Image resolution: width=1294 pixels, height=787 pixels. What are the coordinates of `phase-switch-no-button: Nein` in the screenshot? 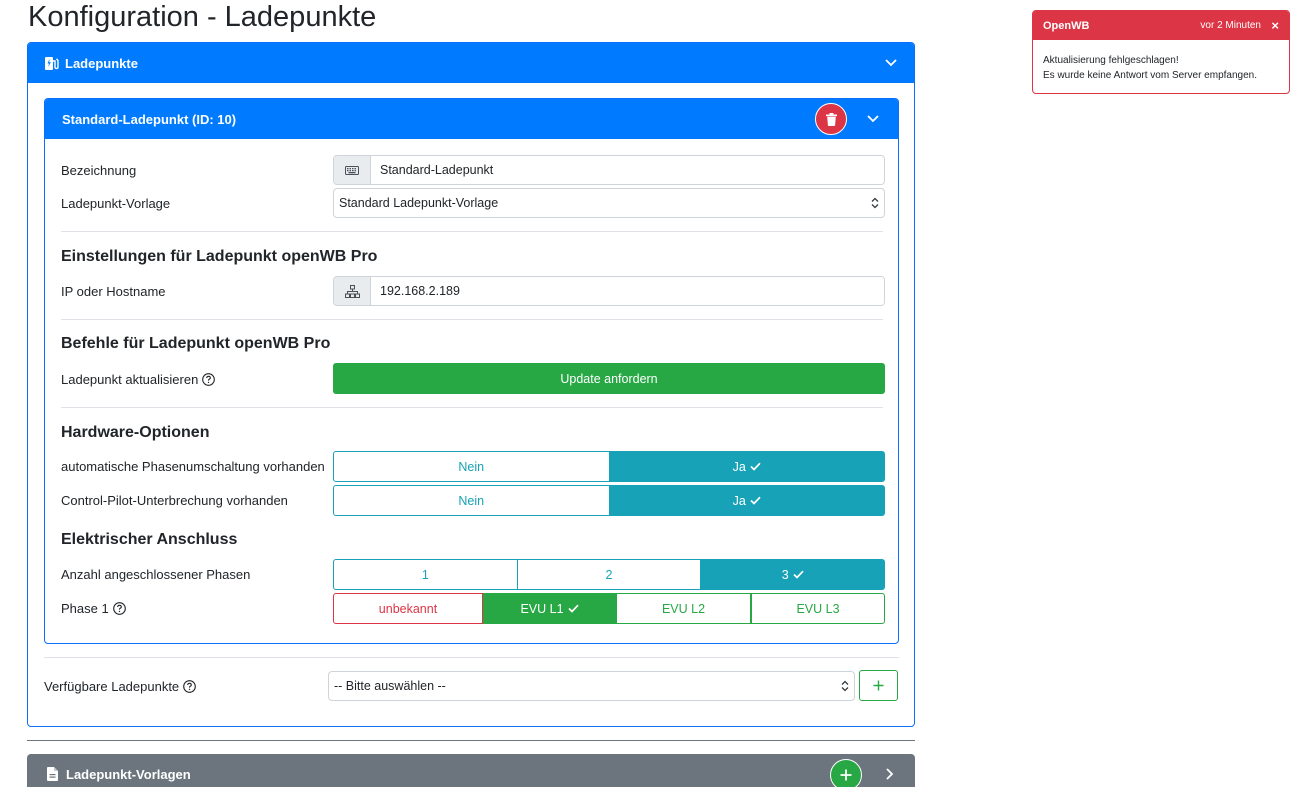 It's located at (471, 466).